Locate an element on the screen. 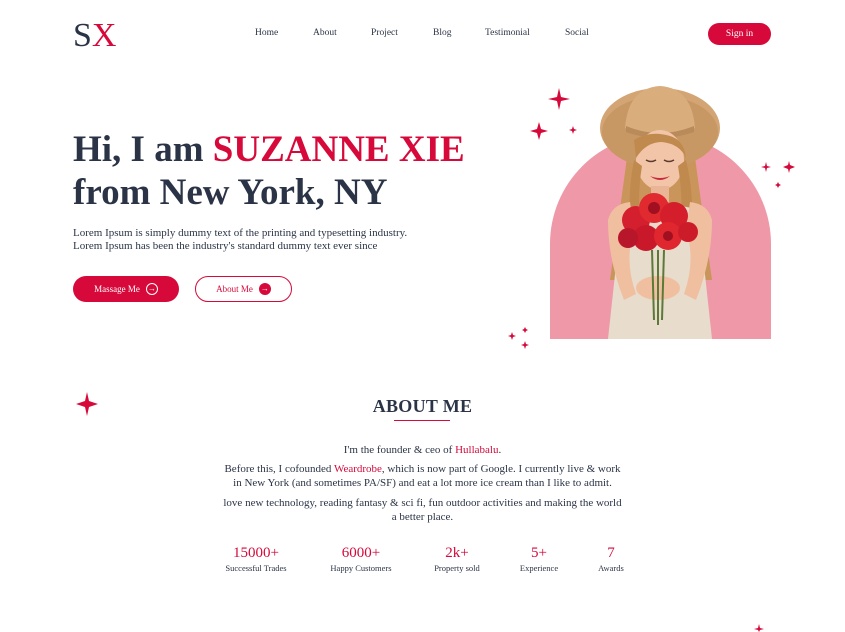  stat-value: 7 is located at coordinates (611, 553).